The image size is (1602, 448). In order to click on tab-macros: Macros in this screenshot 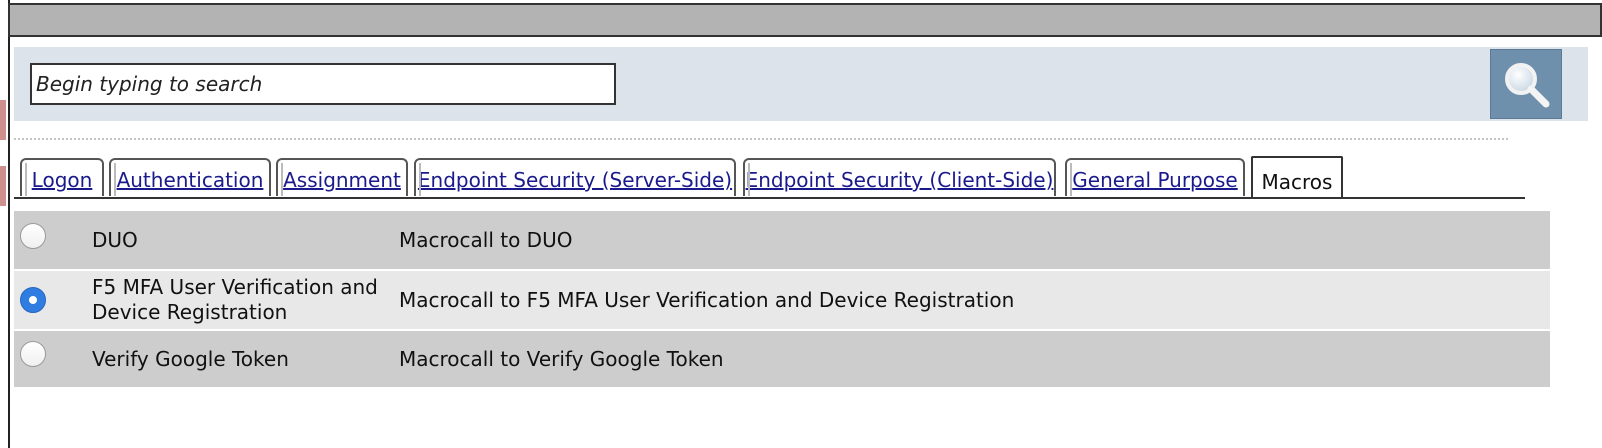, I will do `click(1297, 177)`.